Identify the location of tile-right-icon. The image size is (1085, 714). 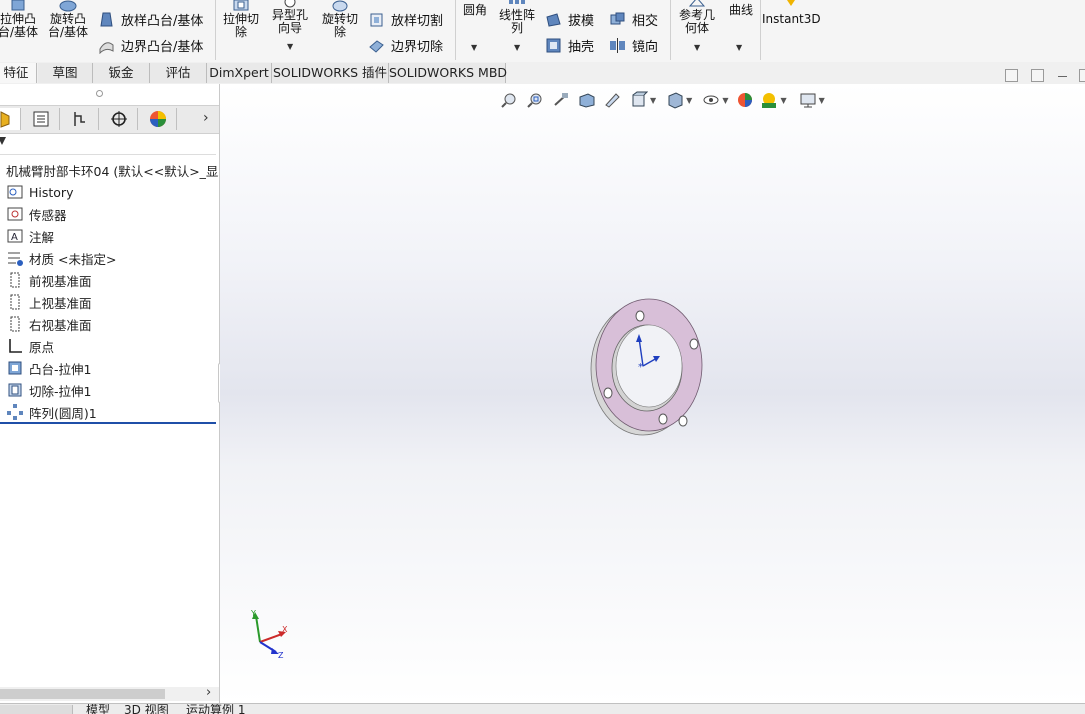
(1037, 75).